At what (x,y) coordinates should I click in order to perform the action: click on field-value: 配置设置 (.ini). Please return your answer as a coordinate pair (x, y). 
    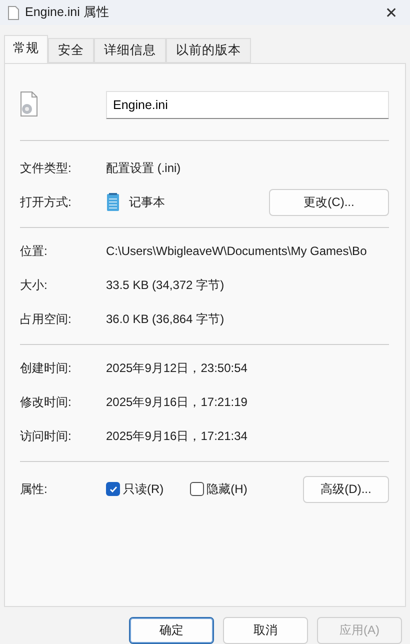
    Looking at the image, I should click on (143, 168).